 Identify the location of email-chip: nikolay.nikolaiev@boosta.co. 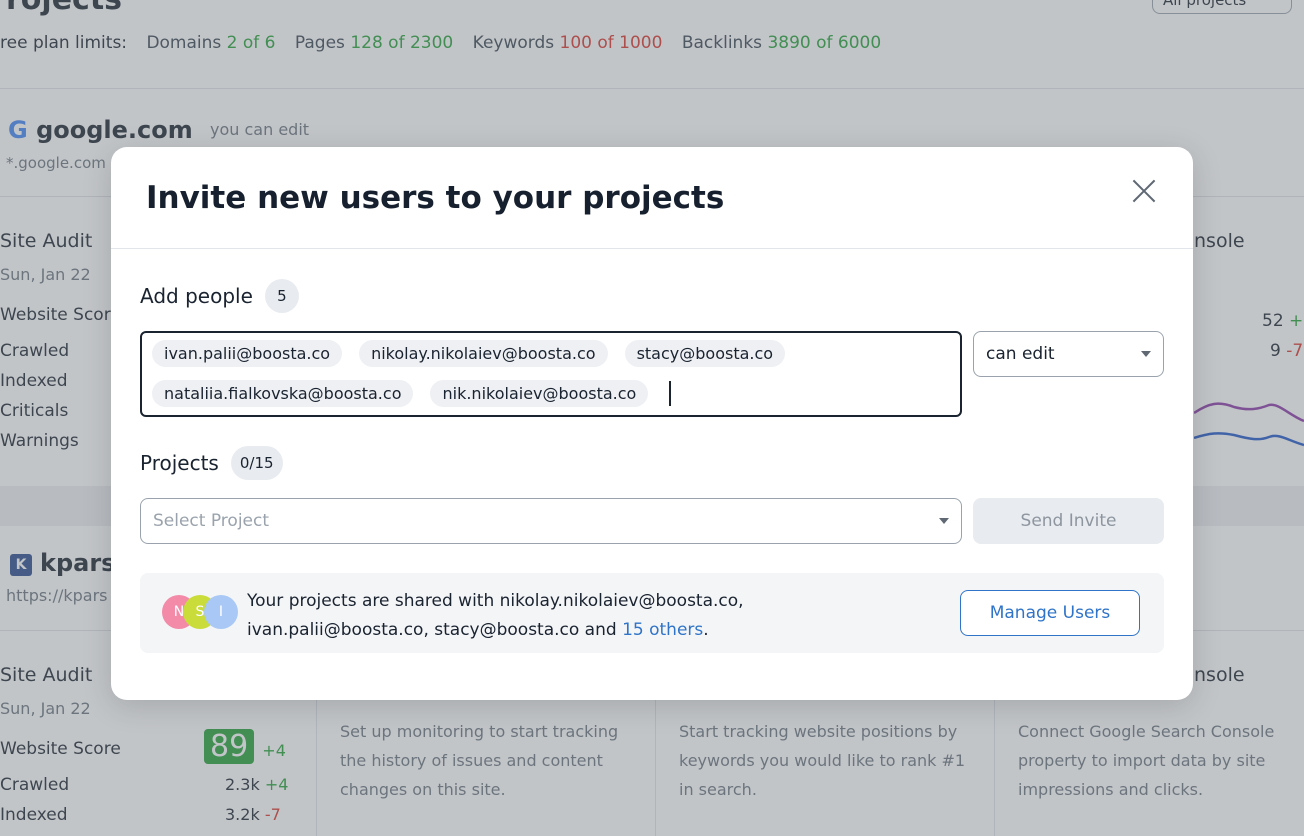
(483, 353).